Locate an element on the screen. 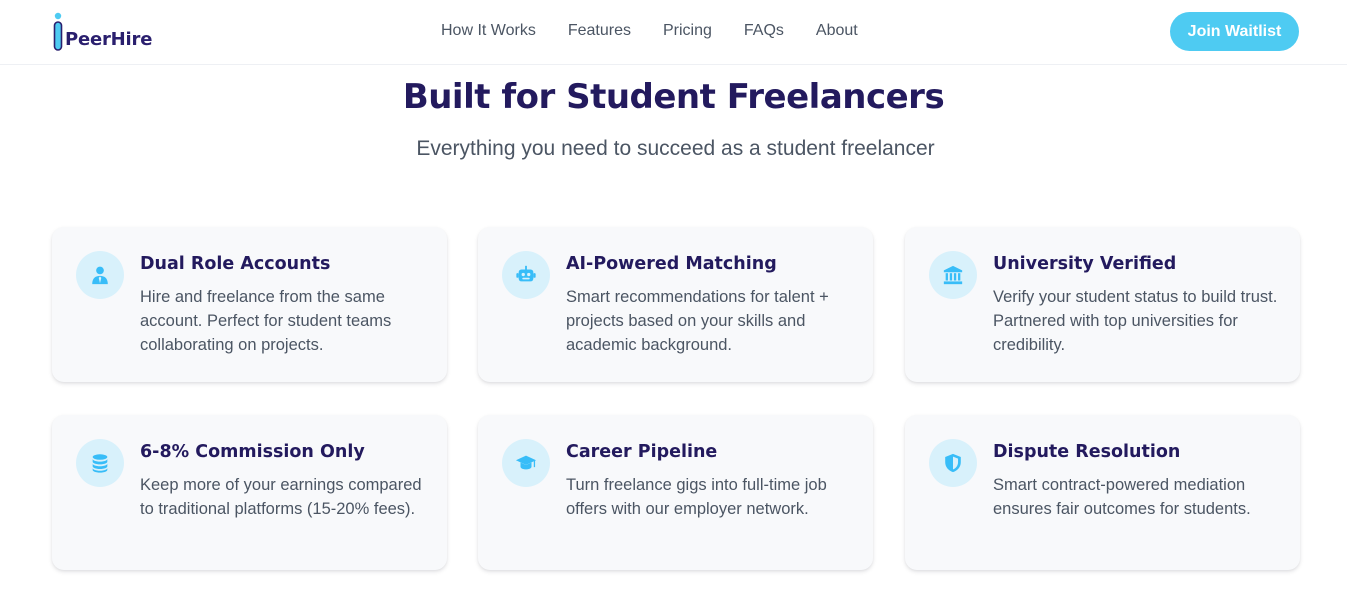 This screenshot has width=1347, height=596. logo-text: PeerHire is located at coordinates (109, 39).